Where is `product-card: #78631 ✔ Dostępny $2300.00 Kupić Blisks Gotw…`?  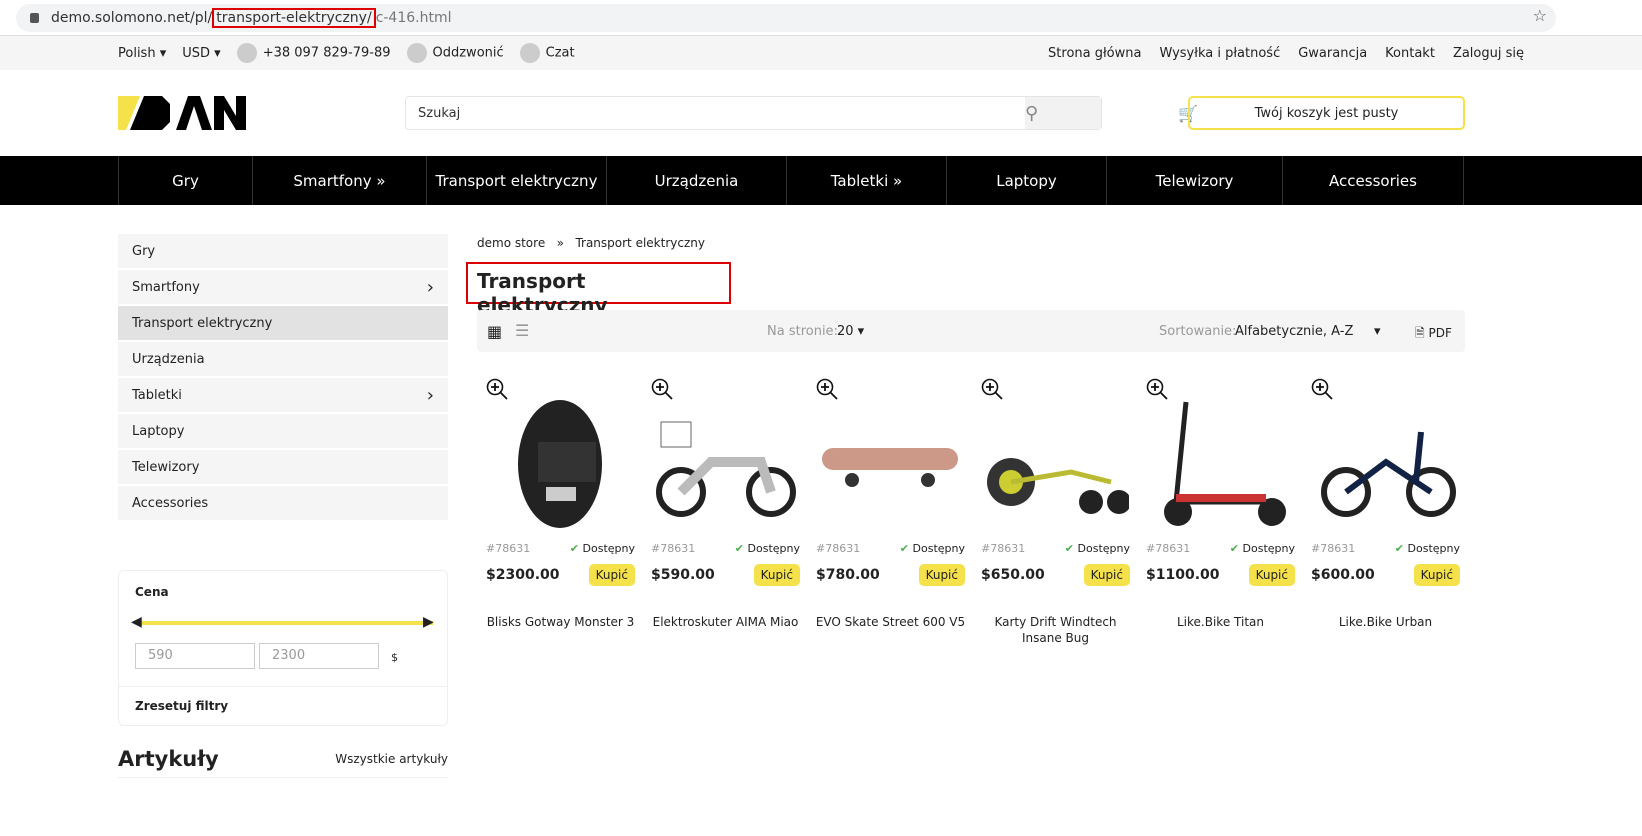
product-card: #78631 ✔ Dostępny $2300.00 Kupić Blisks Gotw… is located at coordinates (560, 512).